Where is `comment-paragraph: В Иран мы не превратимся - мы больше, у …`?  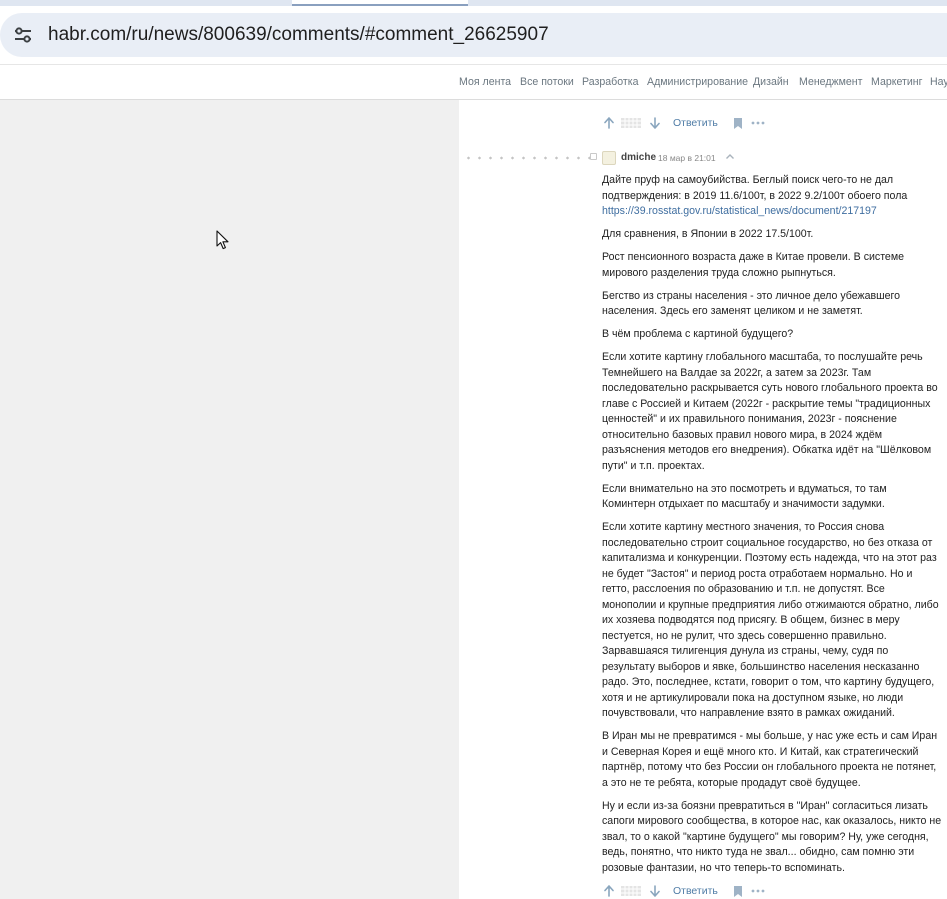 comment-paragraph: В Иран мы не превратимся - мы больше, у … is located at coordinates (770, 759).